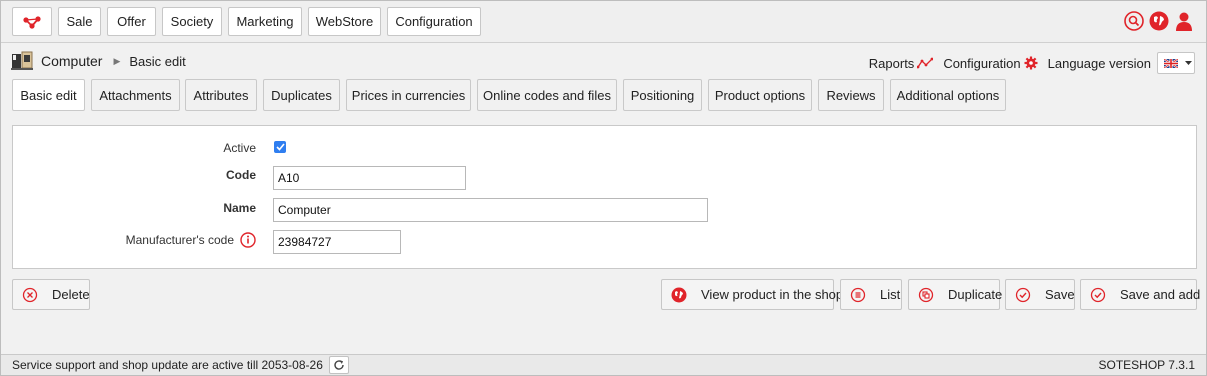 The height and width of the screenshot is (376, 1207). I want to click on caret-down-icon, so click(1188, 63).